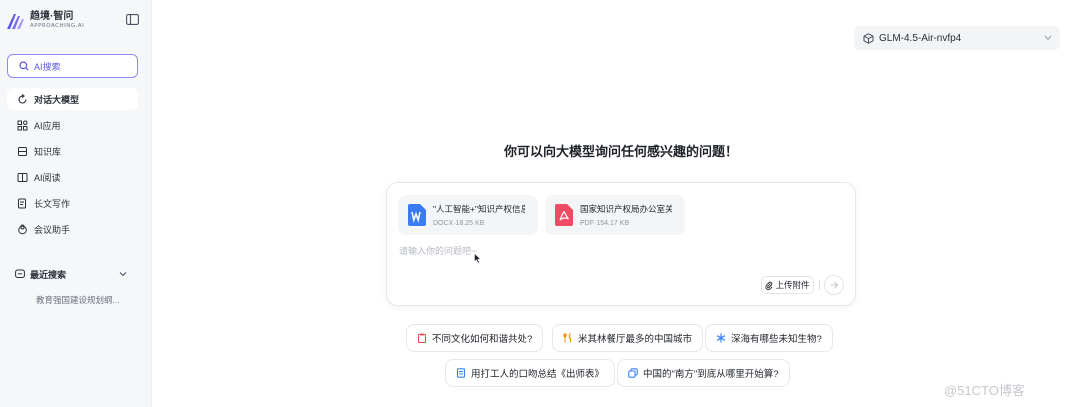 This screenshot has height=407, width=1080. I want to click on asterisk-icon, so click(721, 338).